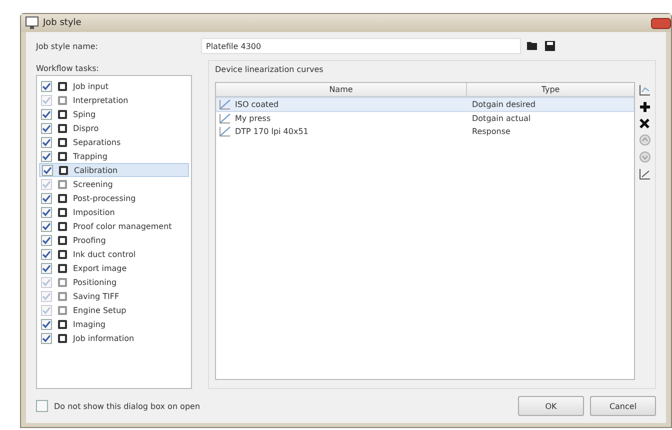  Describe the element at coordinates (114, 128) in the screenshot. I see `task-item: Dispro` at that location.